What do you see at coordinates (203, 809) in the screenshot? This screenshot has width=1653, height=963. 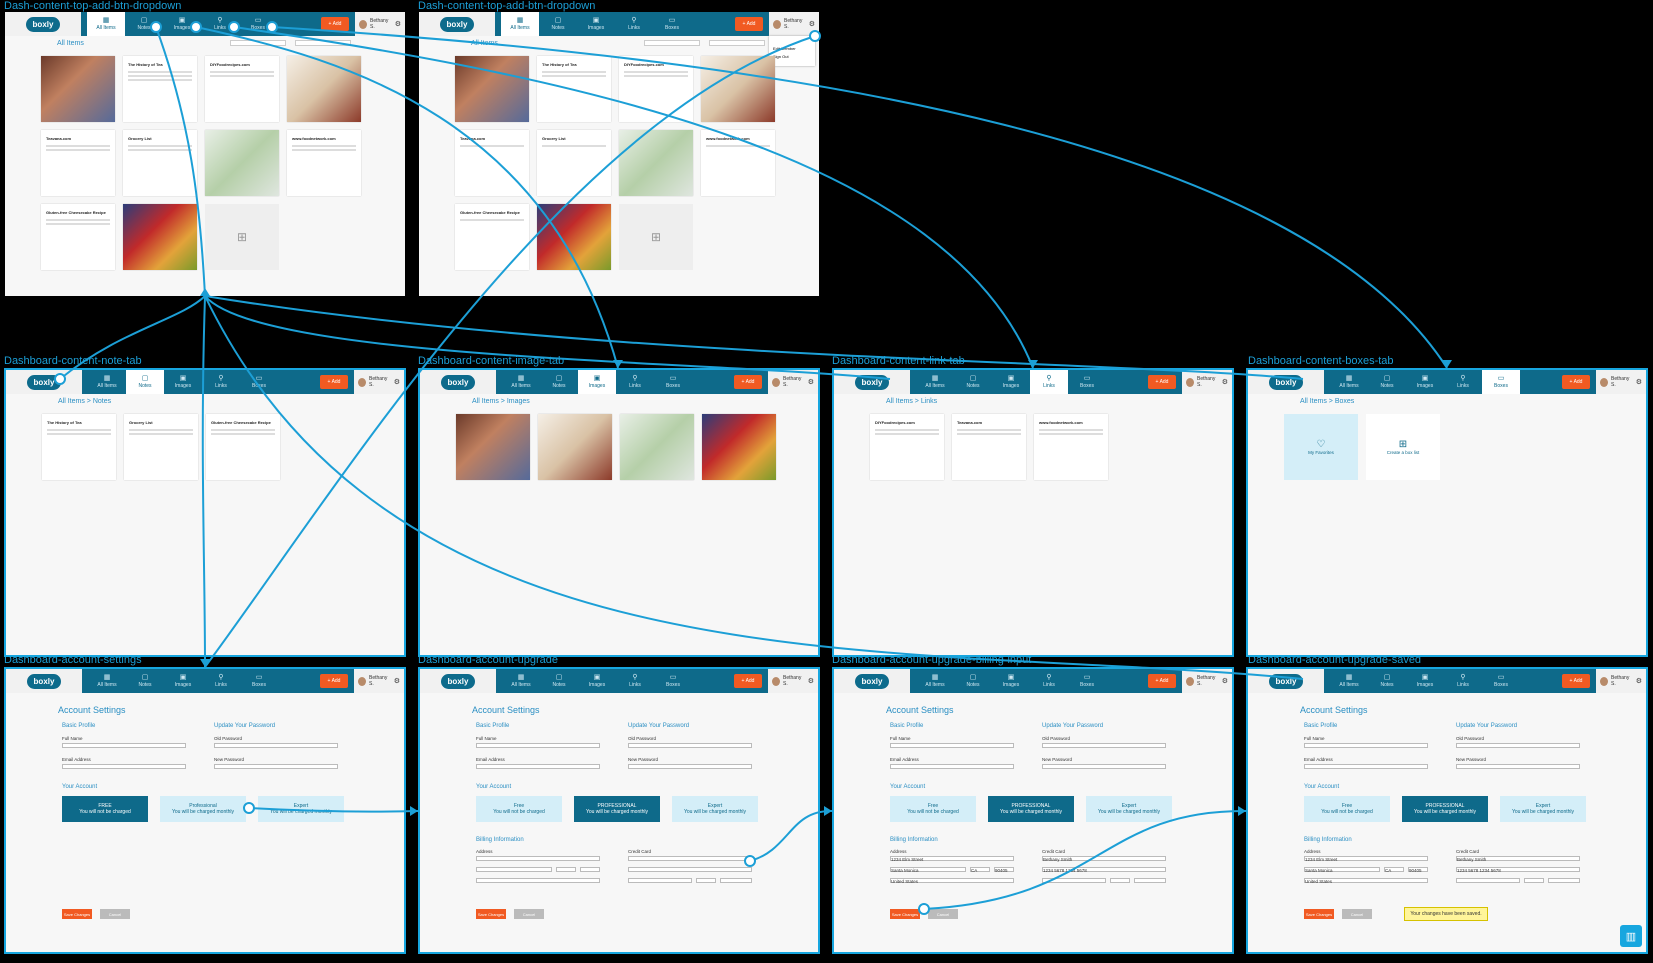 I see `plan-professional: Professional You will be charged monthly` at bounding box center [203, 809].